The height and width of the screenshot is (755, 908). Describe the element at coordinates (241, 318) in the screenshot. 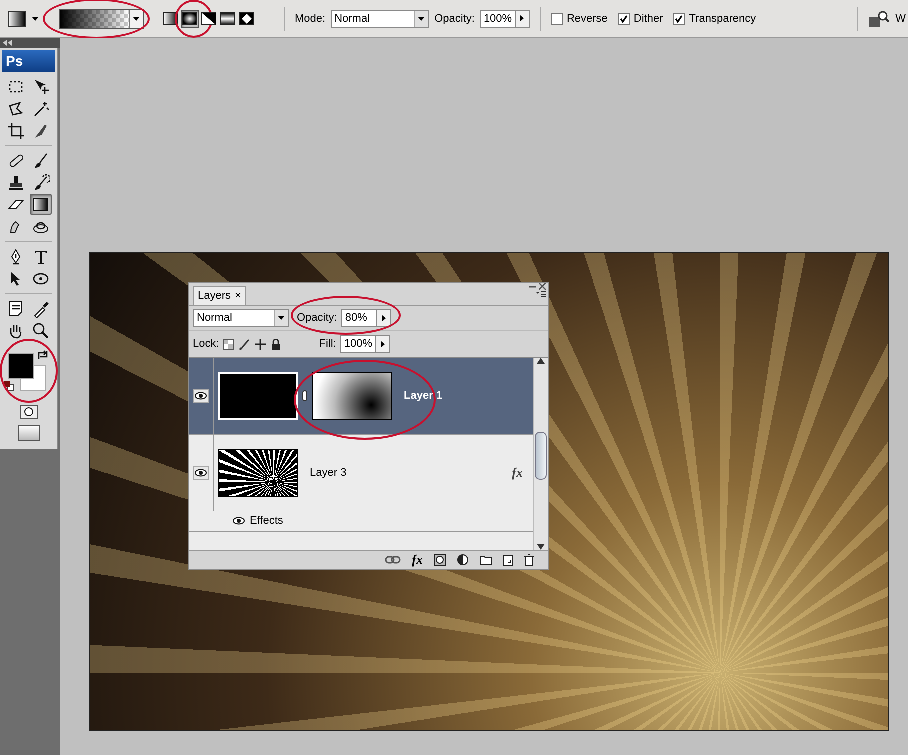

I see `blend-mode-dropdown: Normal` at that location.